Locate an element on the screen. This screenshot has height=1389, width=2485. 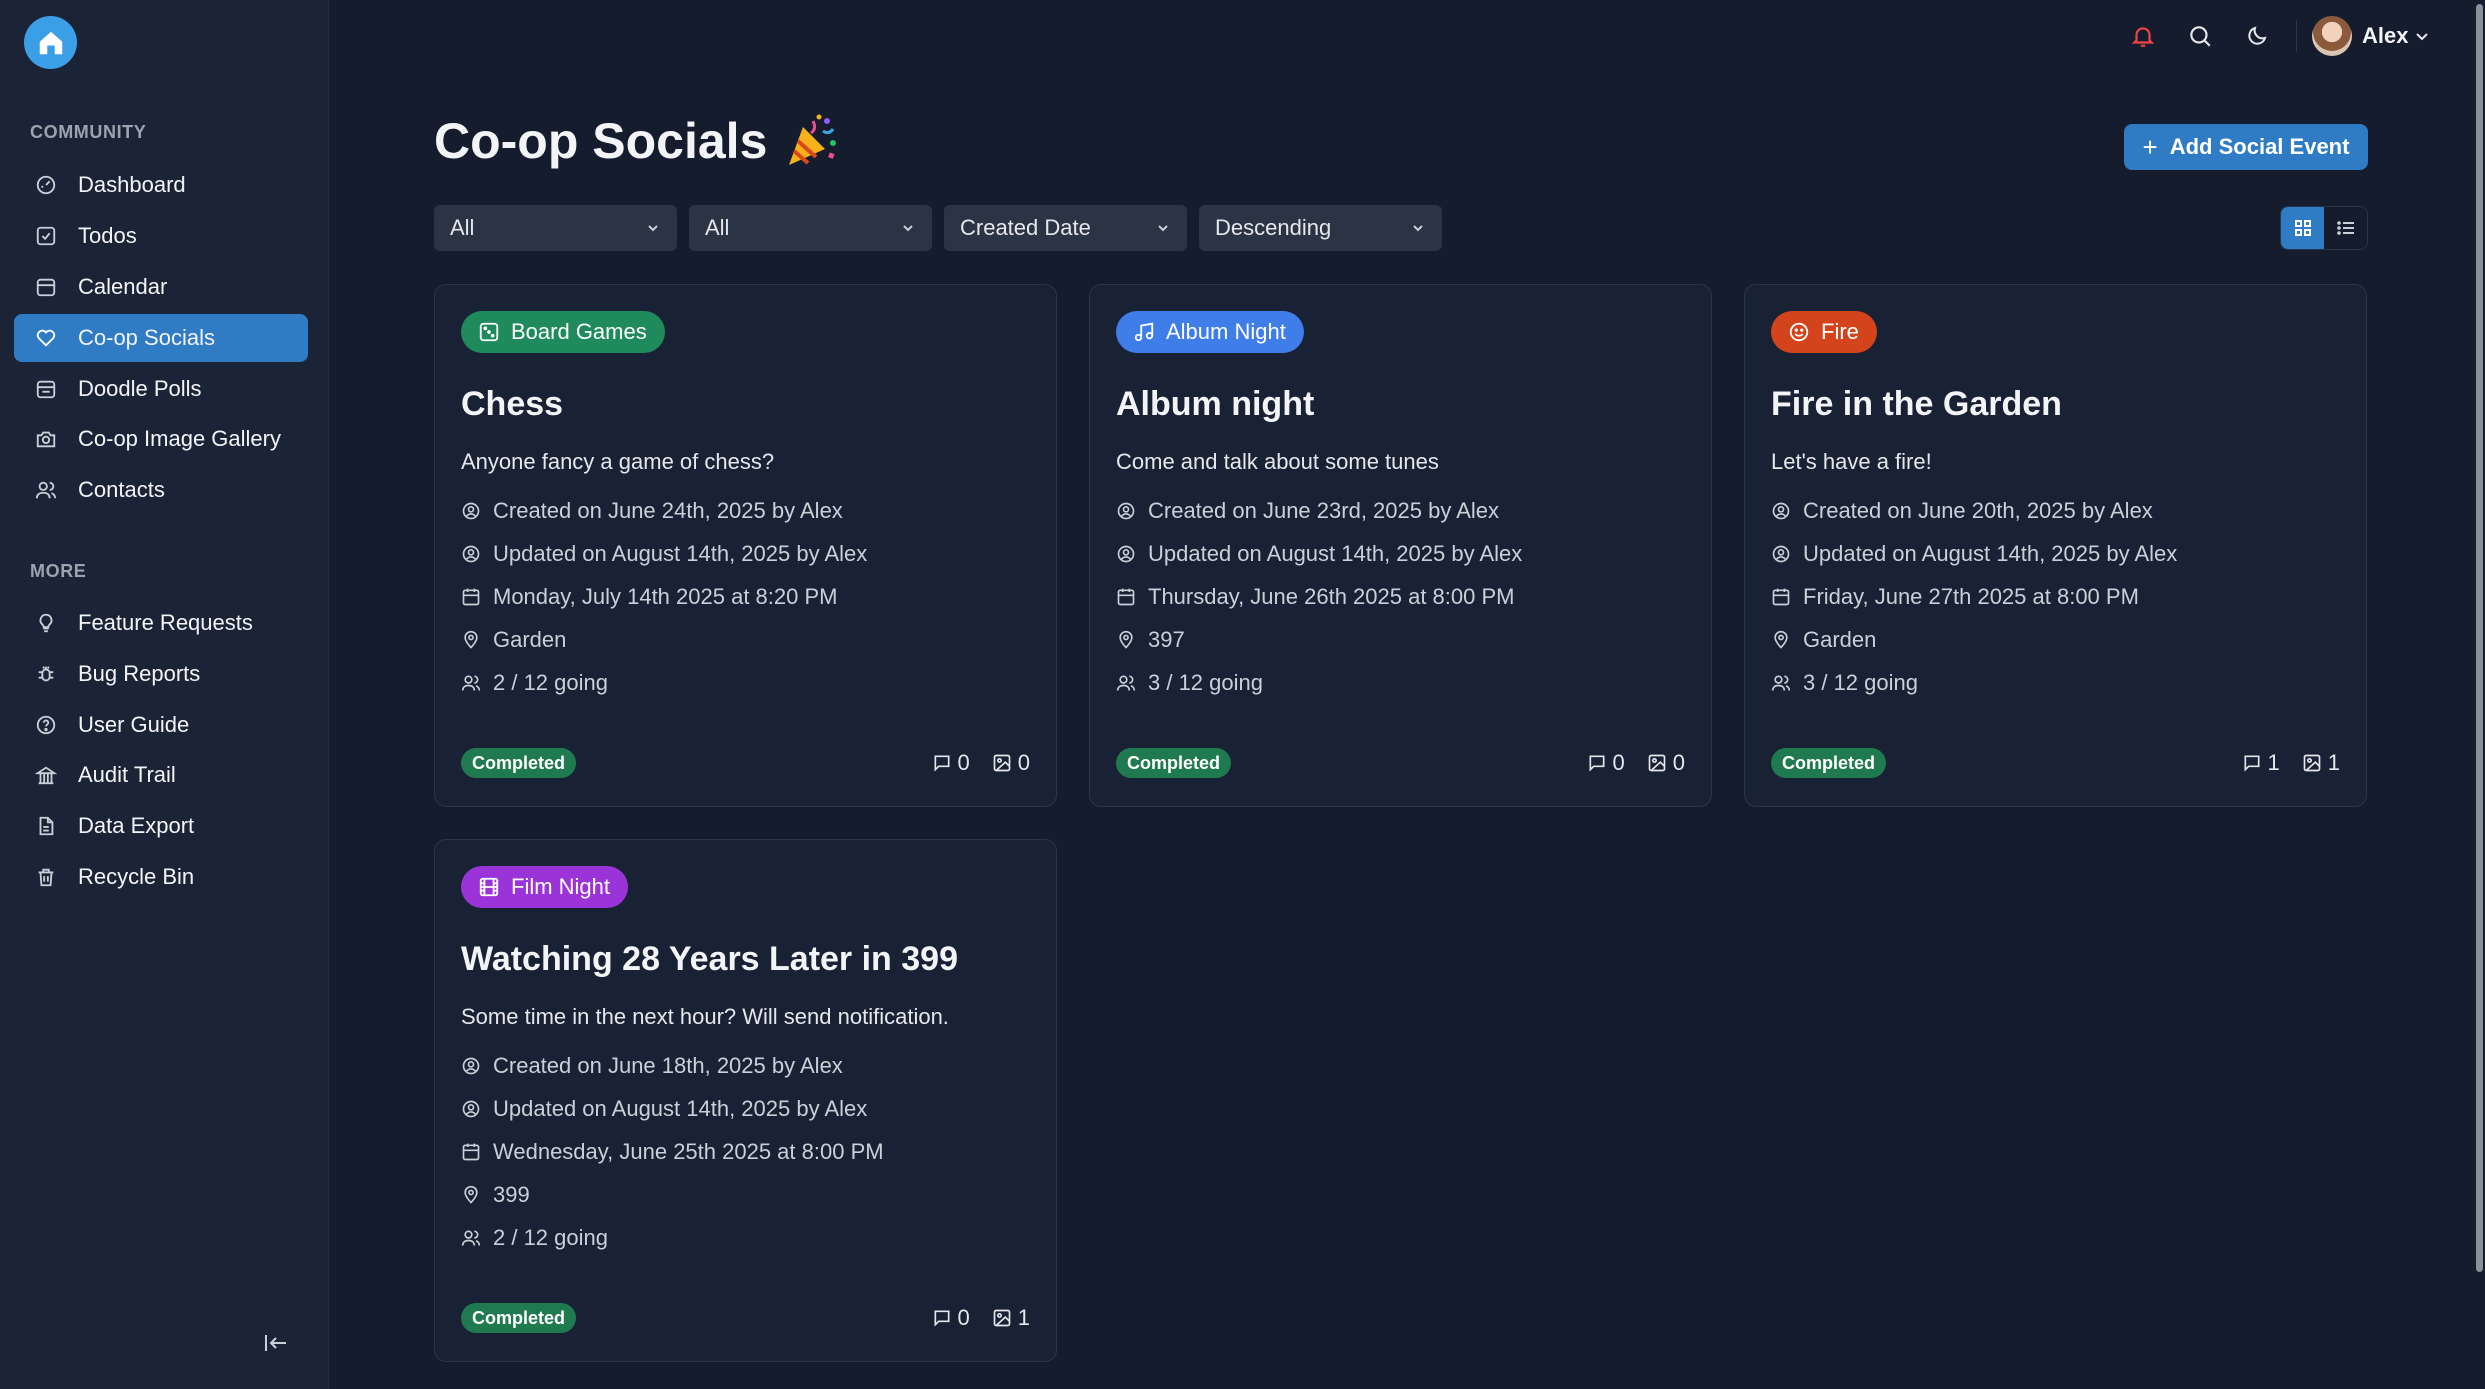
comments-count: 1 is located at coordinates (2261, 763).